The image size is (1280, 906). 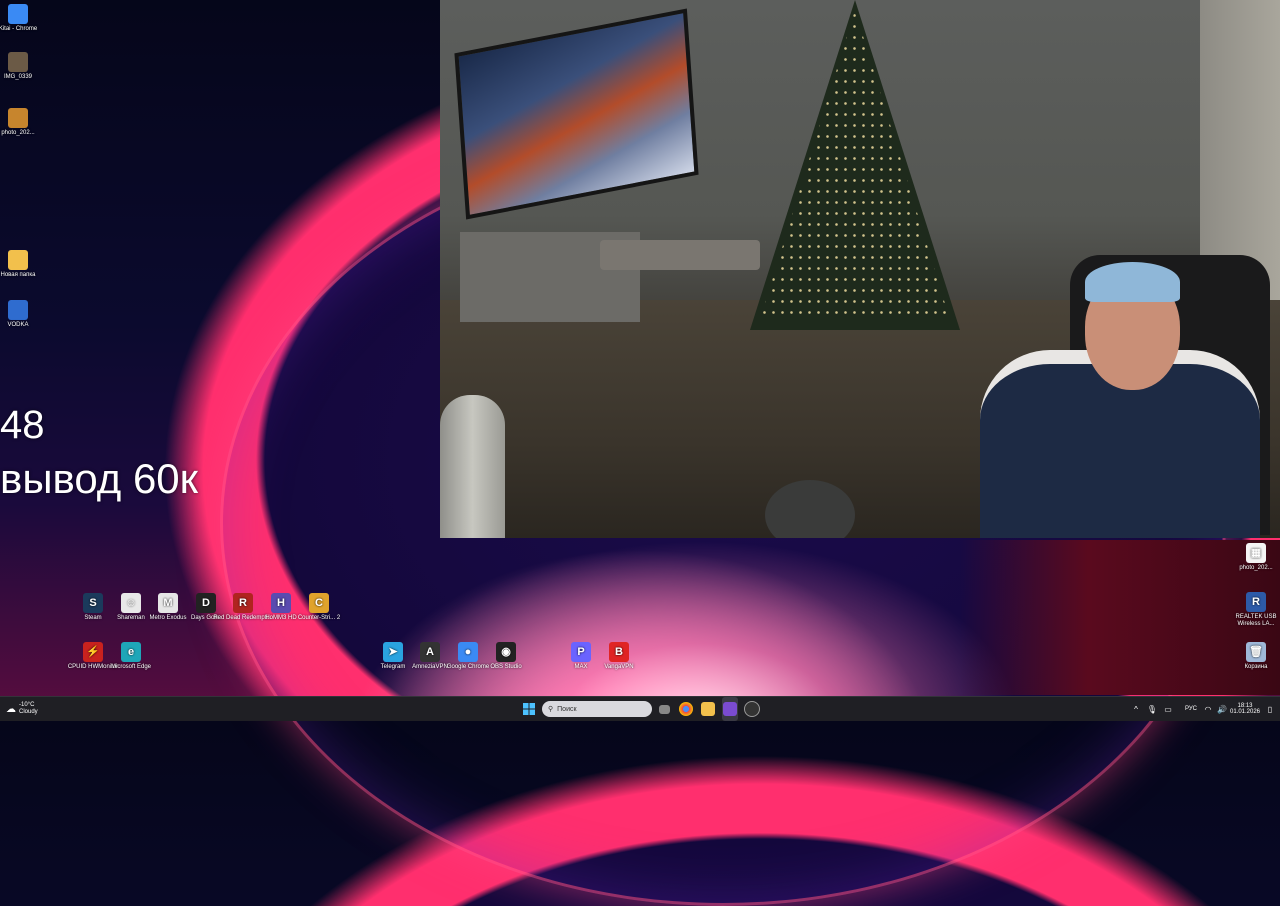 I want to click on search-icon: ⚲, so click(x=551, y=709).